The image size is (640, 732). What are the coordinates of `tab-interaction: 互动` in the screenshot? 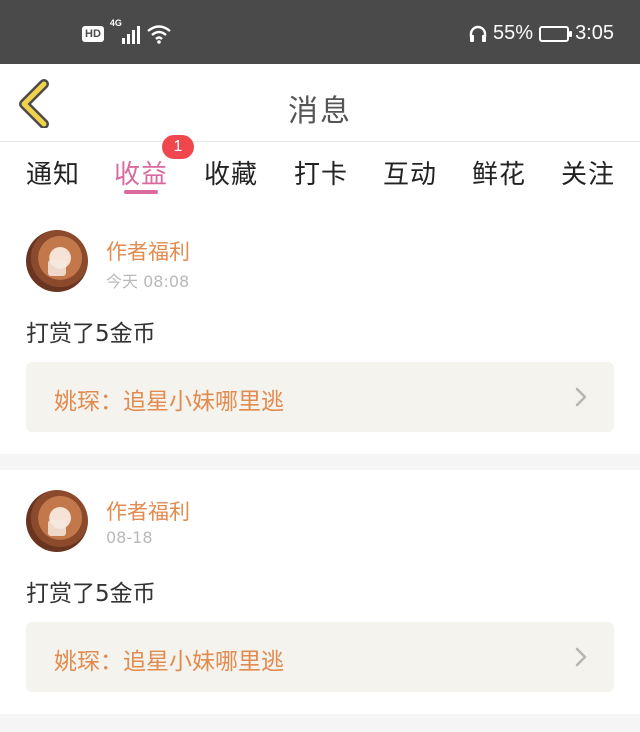 It's located at (410, 172).